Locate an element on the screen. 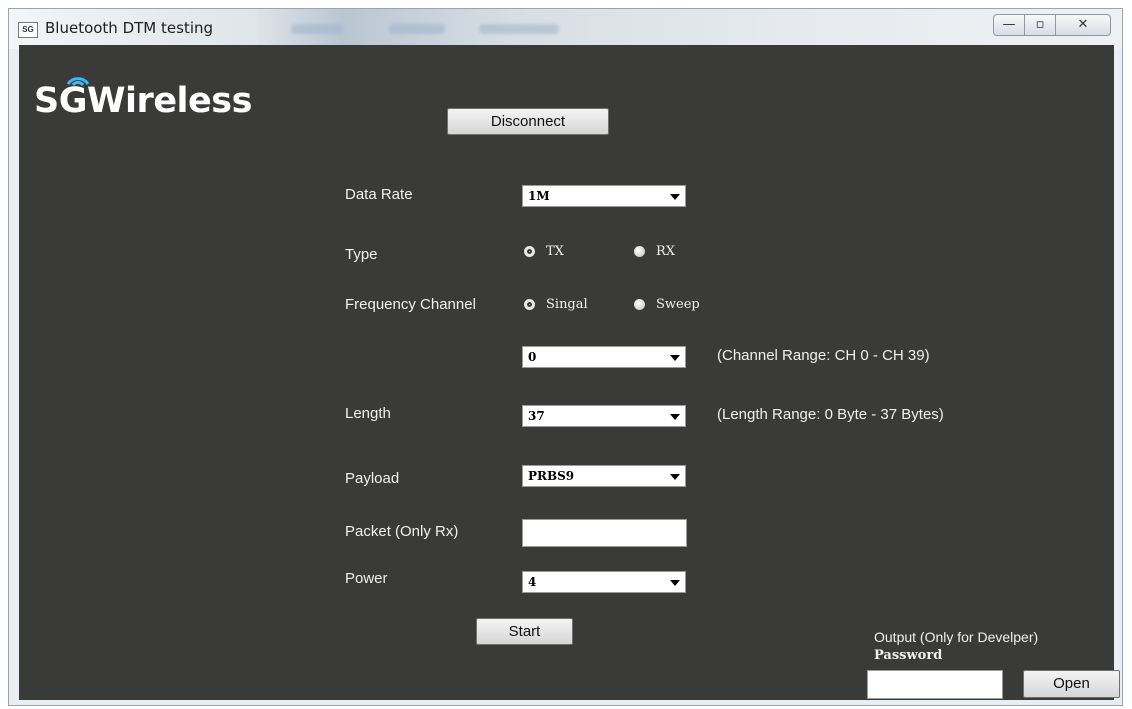 Image resolution: width=1132 pixels, height=709 pixels. packet-input is located at coordinates (604, 533).